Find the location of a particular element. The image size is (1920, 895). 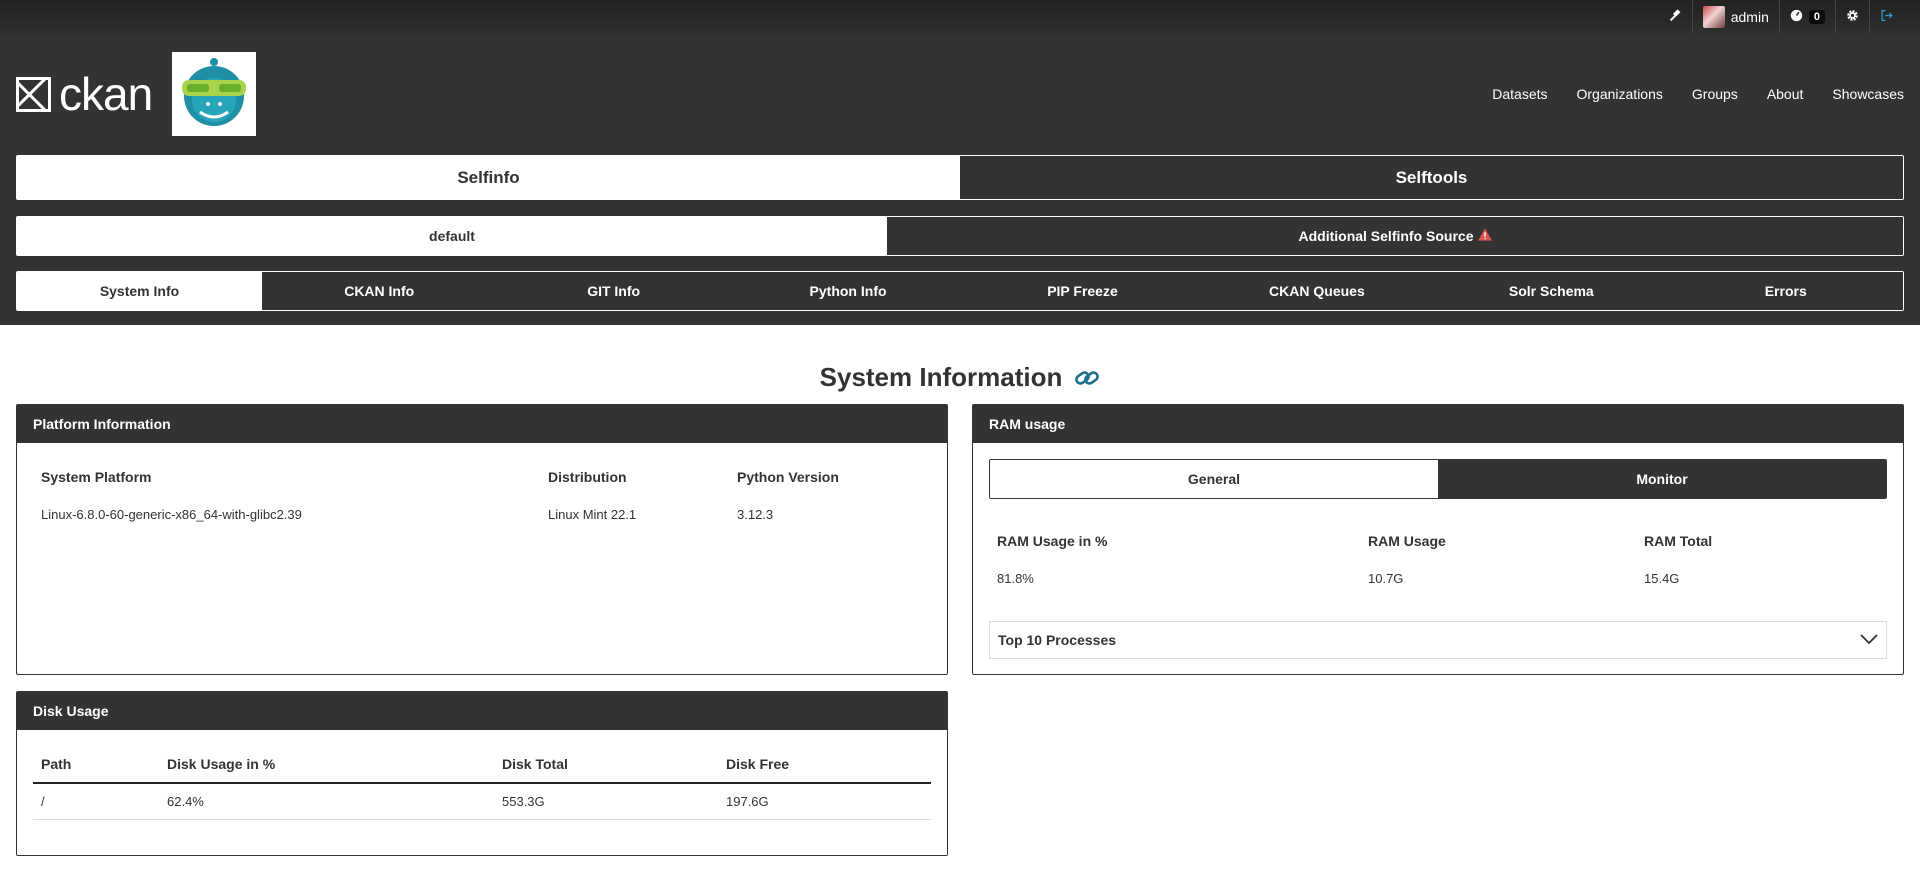

disk-cell-usage-percent: 62.4% is located at coordinates (326, 801).